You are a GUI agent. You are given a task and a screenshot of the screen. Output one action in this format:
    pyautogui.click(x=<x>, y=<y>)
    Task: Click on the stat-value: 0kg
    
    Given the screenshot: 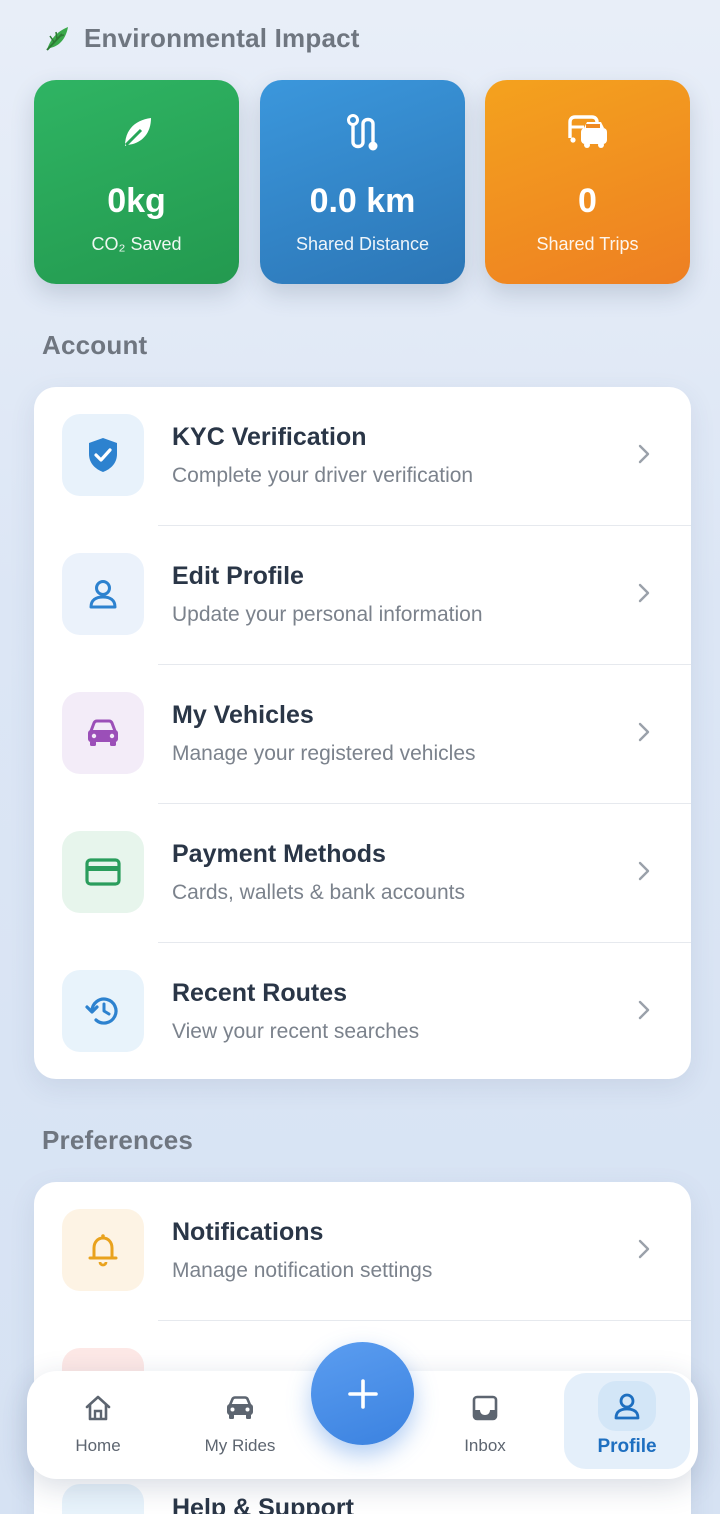 What is the action you would take?
    pyautogui.click(x=136, y=201)
    